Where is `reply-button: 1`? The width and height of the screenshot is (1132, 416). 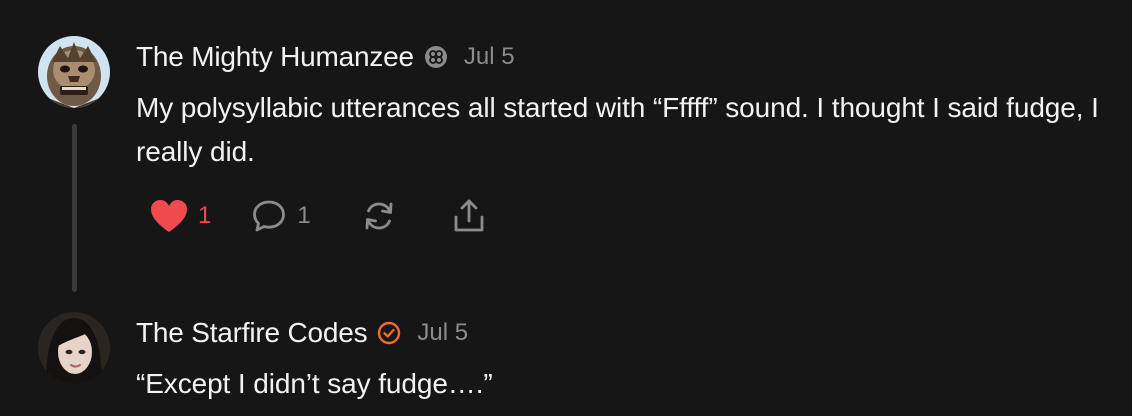
reply-button: 1 is located at coordinates (281, 216).